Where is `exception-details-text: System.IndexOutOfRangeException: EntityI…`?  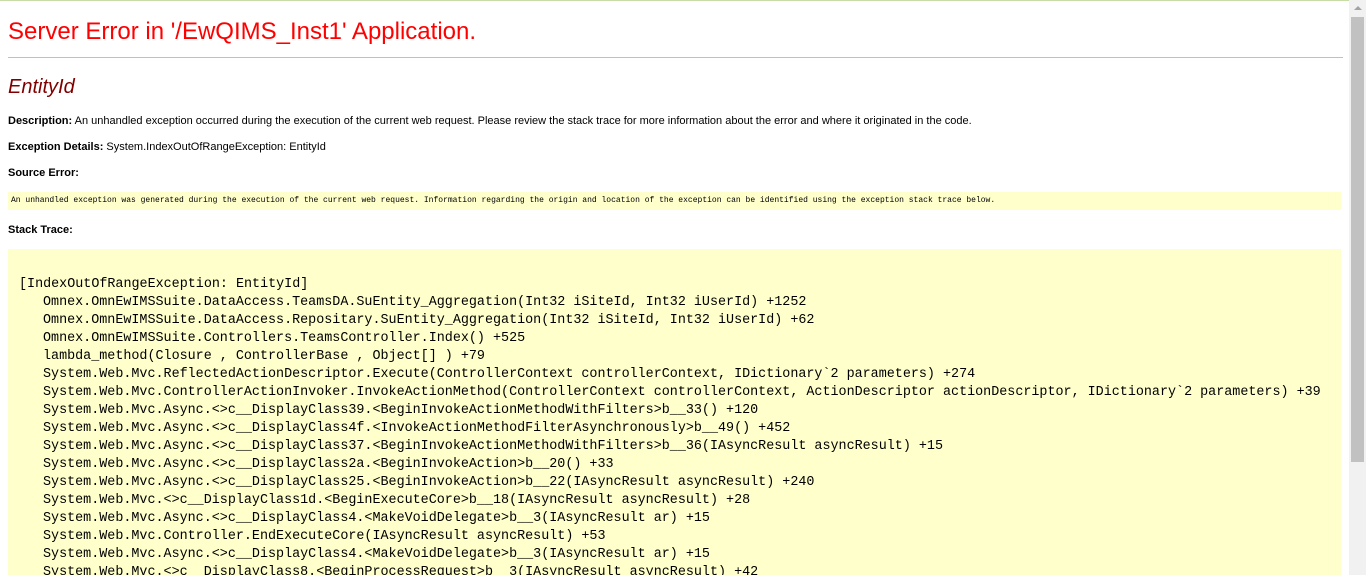 exception-details-text: System.IndexOutOfRangeException: EntityI… is located at coordinates (216, 147).